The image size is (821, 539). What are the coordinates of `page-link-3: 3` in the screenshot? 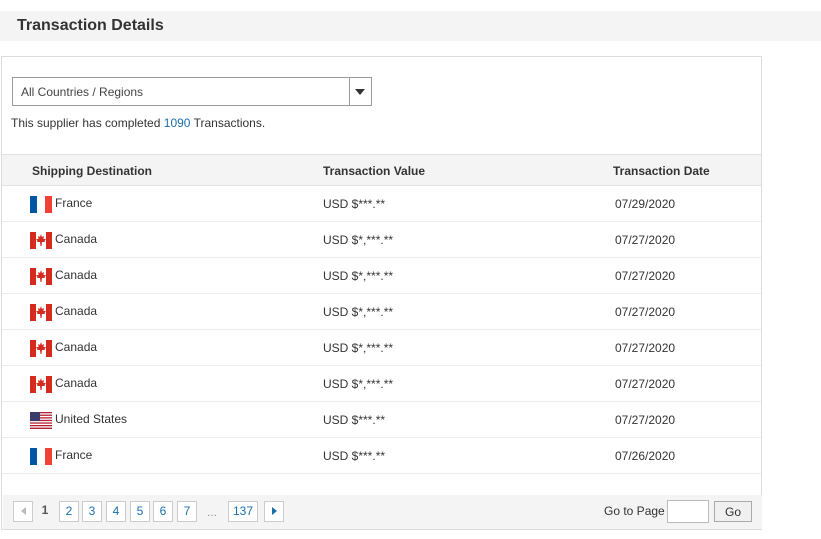 It's located at (92, 511).